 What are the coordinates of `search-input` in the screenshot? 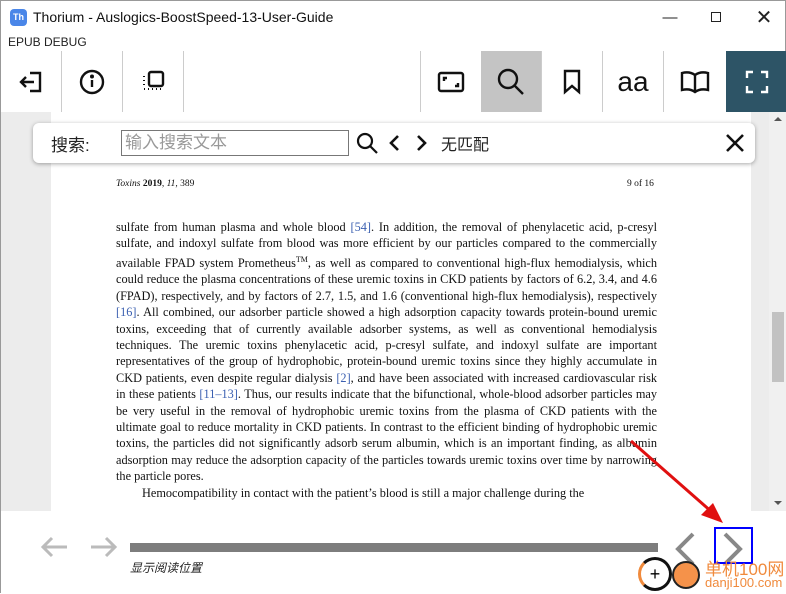 It's located at (235, 143).